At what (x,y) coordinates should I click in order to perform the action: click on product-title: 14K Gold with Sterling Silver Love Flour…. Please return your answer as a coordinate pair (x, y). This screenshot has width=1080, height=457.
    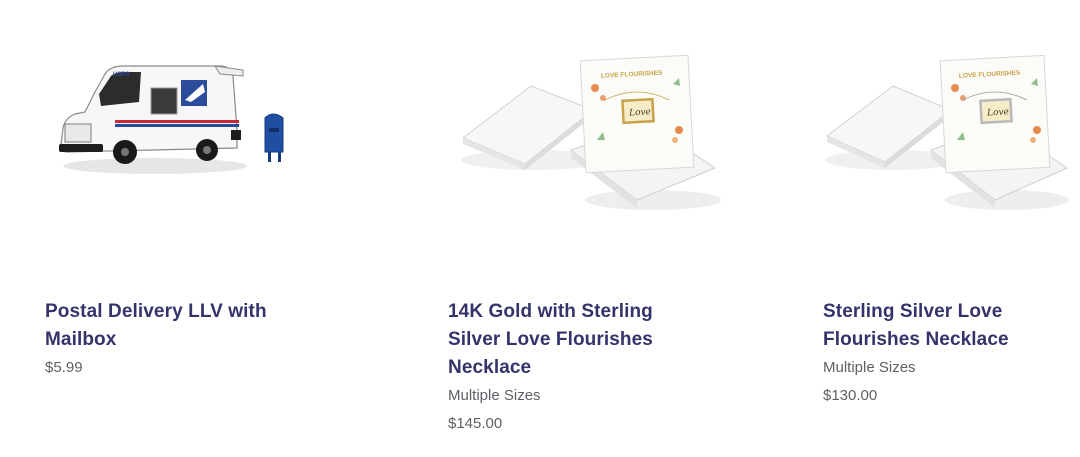
    Looking at the image, I should click on (563, 340).